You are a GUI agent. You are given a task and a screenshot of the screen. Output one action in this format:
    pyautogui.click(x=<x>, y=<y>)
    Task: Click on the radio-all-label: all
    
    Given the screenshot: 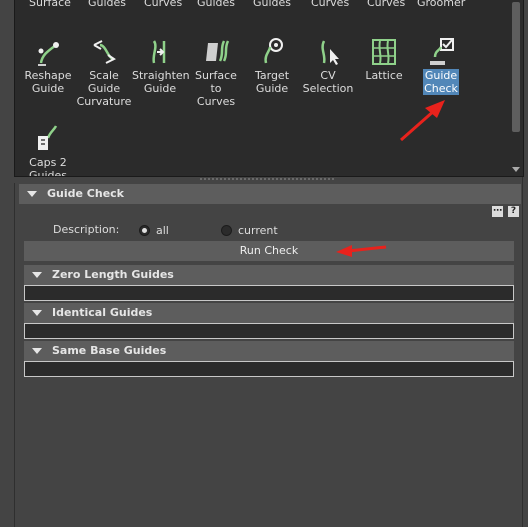 What is the action you would take?
    pyautogui.click(x=162, y=230)
    